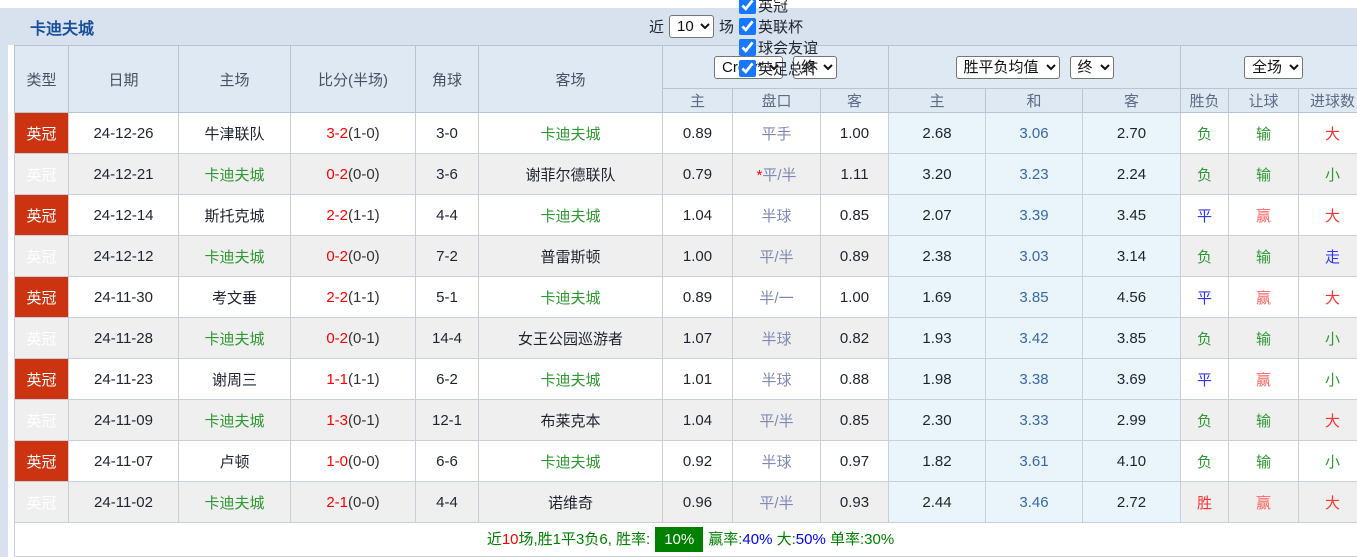  I want to click on avg-home-cell: 2.44, so click(937, 502).